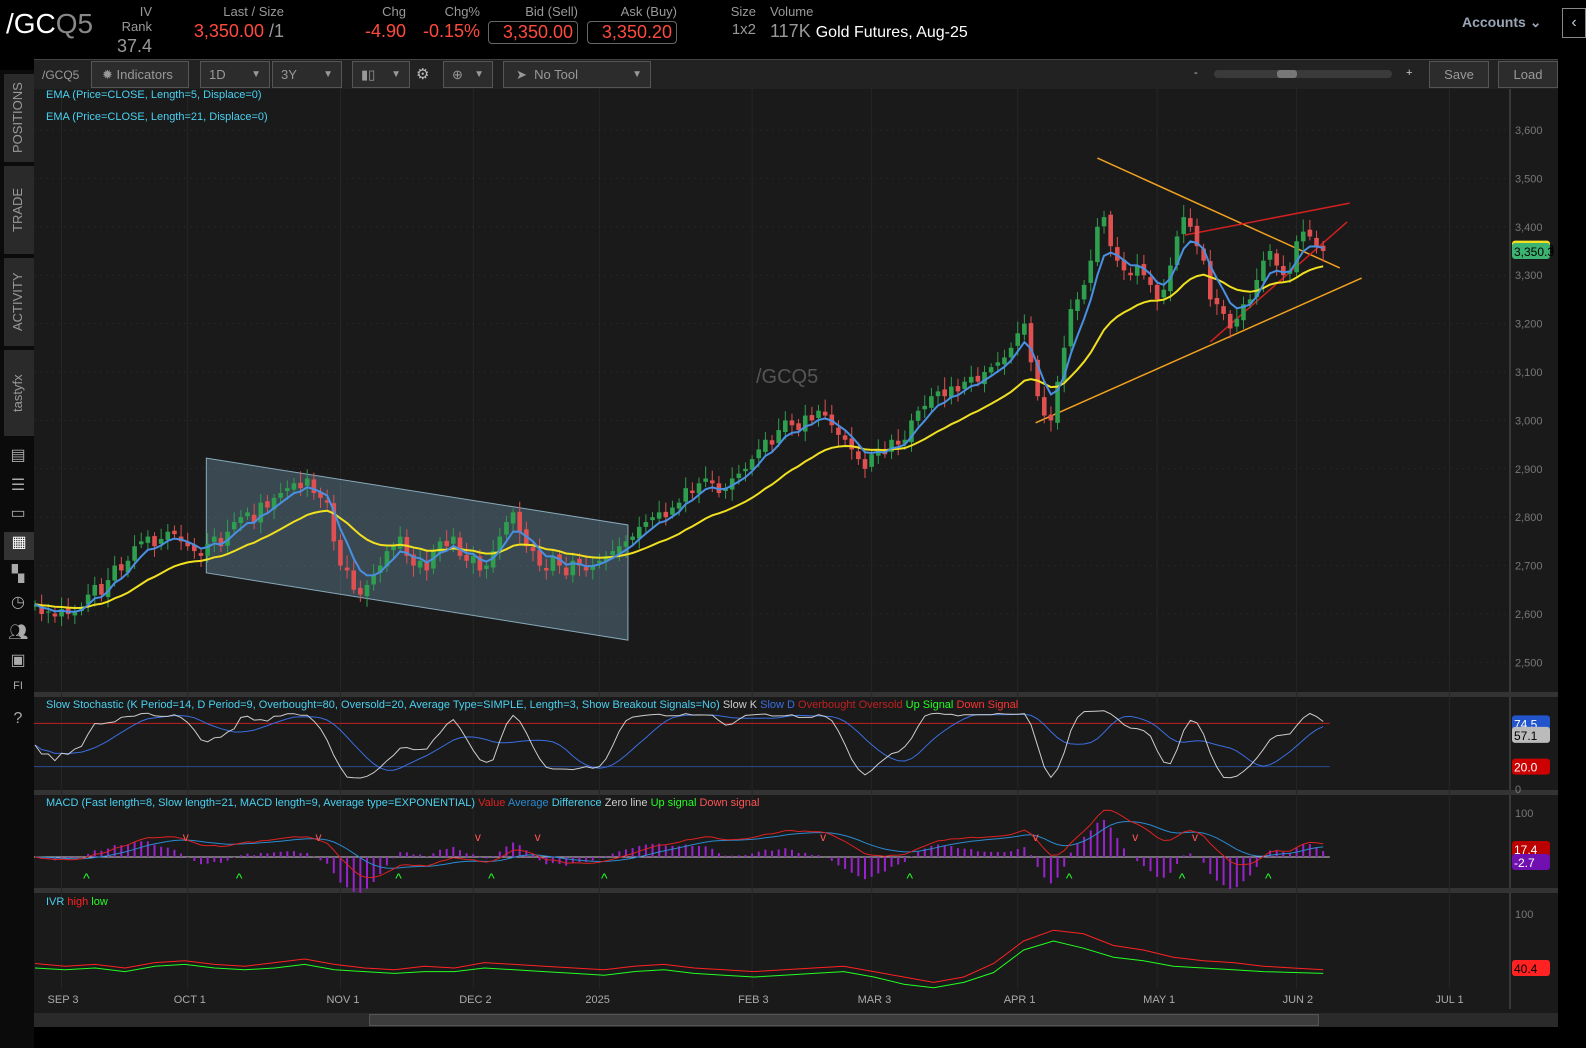 The height and width of the screenshot is (1048, 1586). Describe the element at coordinates (1303, 74) in the screenshot. I see `zoom-slider` at that location.